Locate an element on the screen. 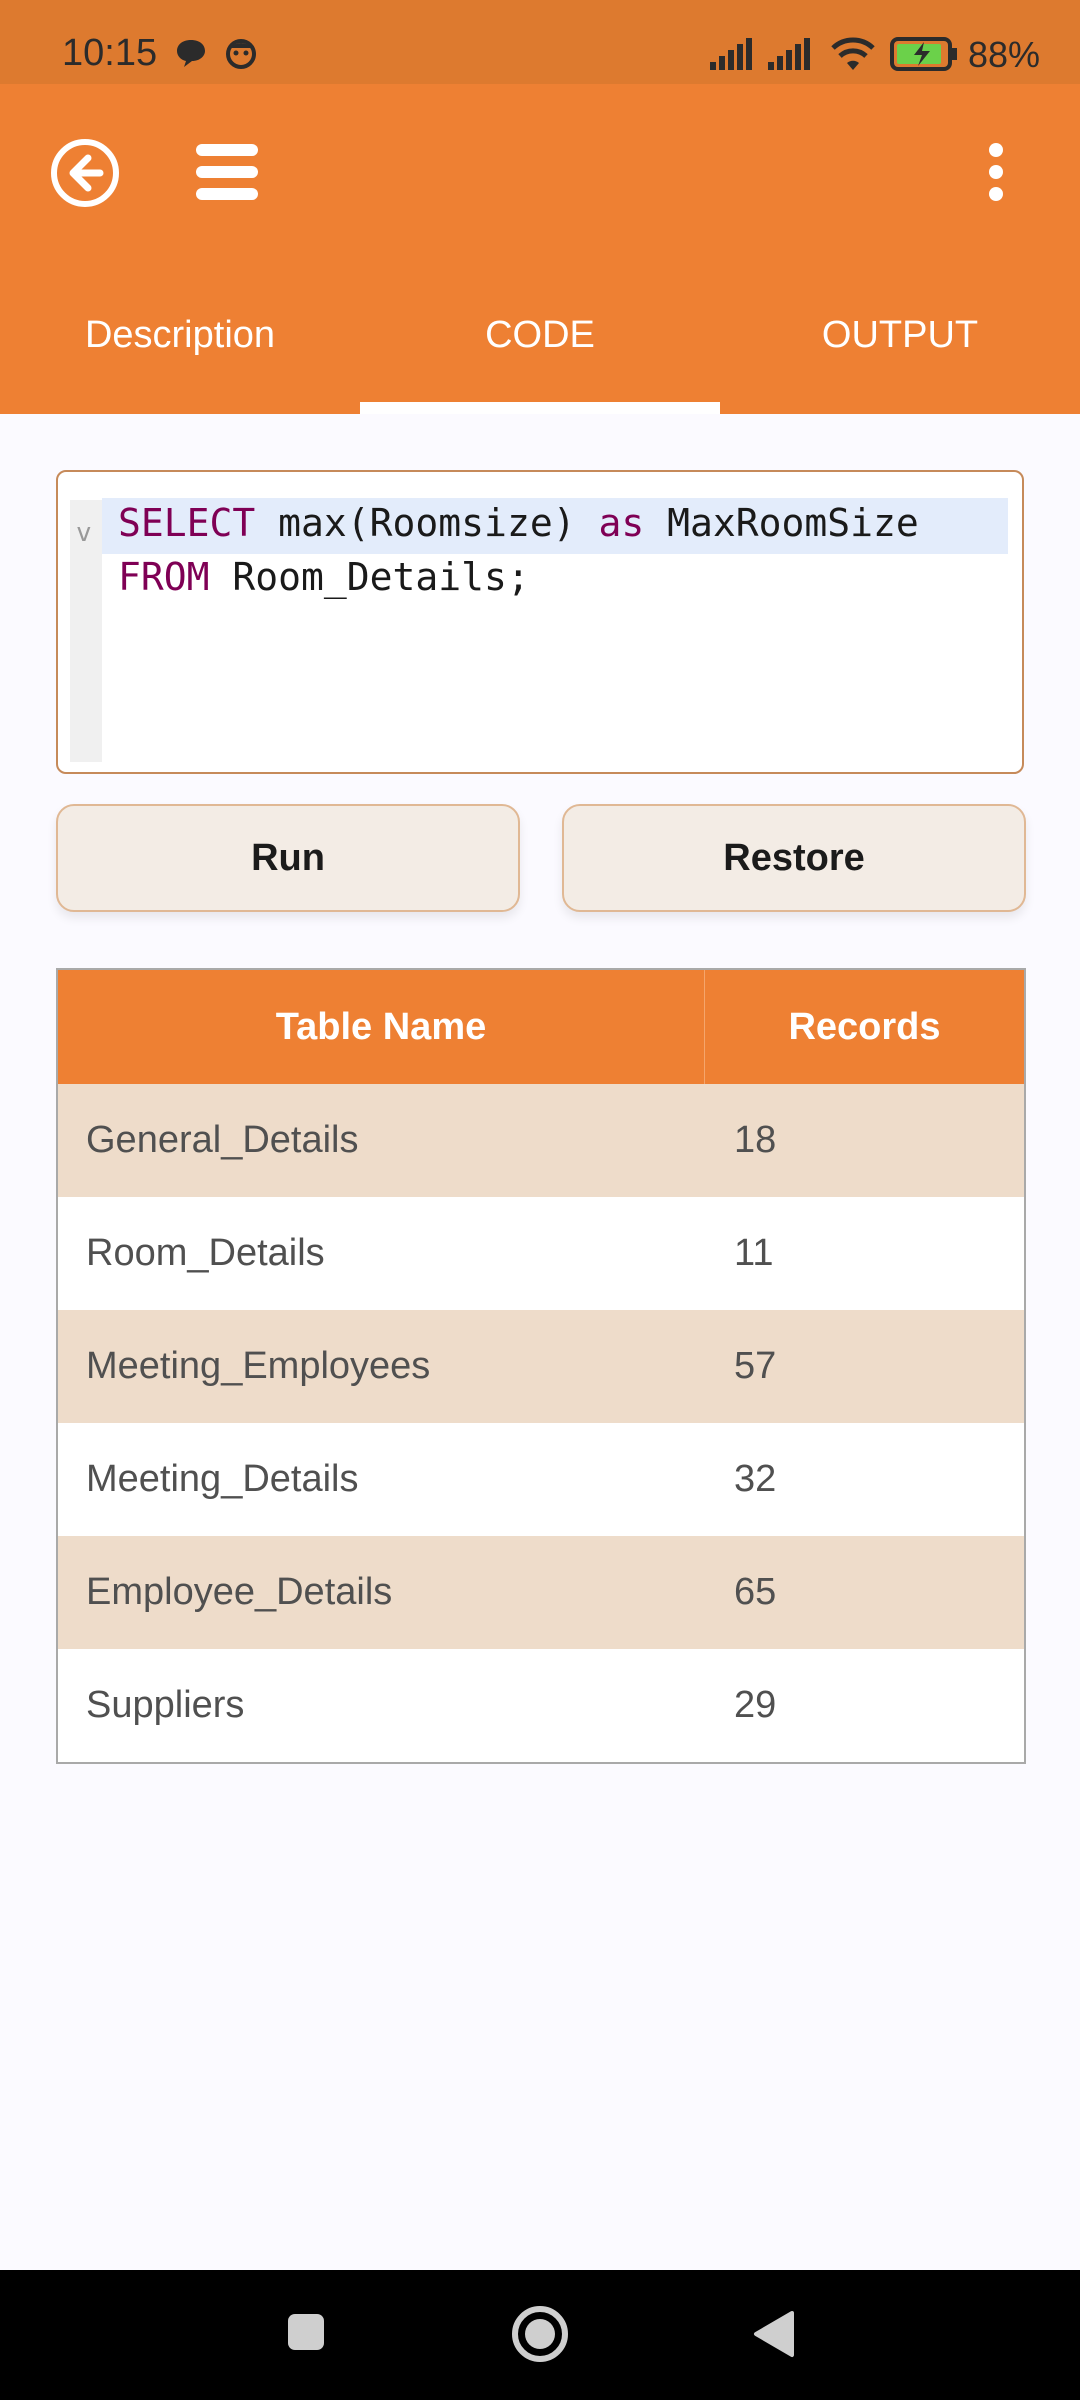 This screenshot has height=2400, width=1080. table-row: Employee_Details 65 is located at coordinates (541, 1592).